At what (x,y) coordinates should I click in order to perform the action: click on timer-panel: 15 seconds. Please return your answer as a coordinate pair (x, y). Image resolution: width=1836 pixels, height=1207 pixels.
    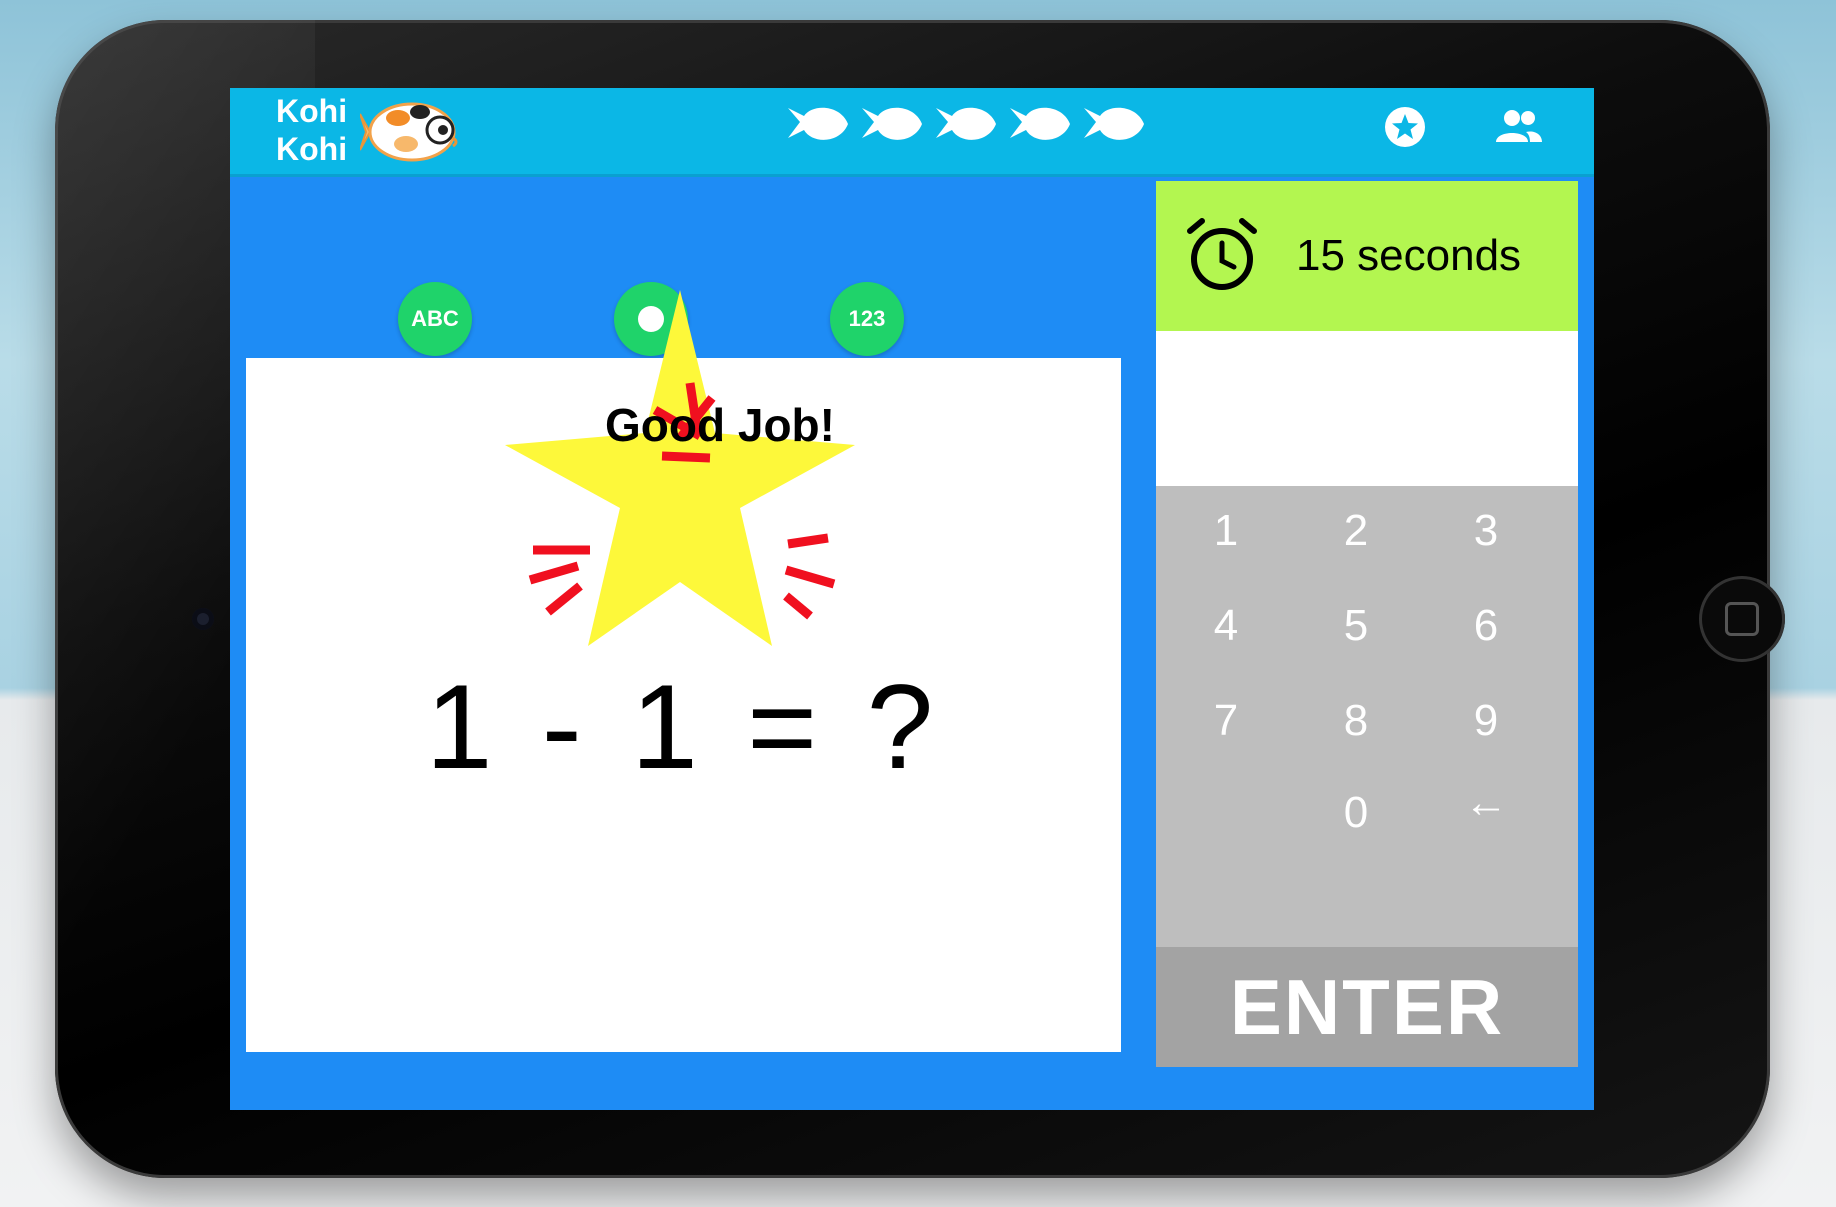
    Looking at the image, I should click on (1367, 256).